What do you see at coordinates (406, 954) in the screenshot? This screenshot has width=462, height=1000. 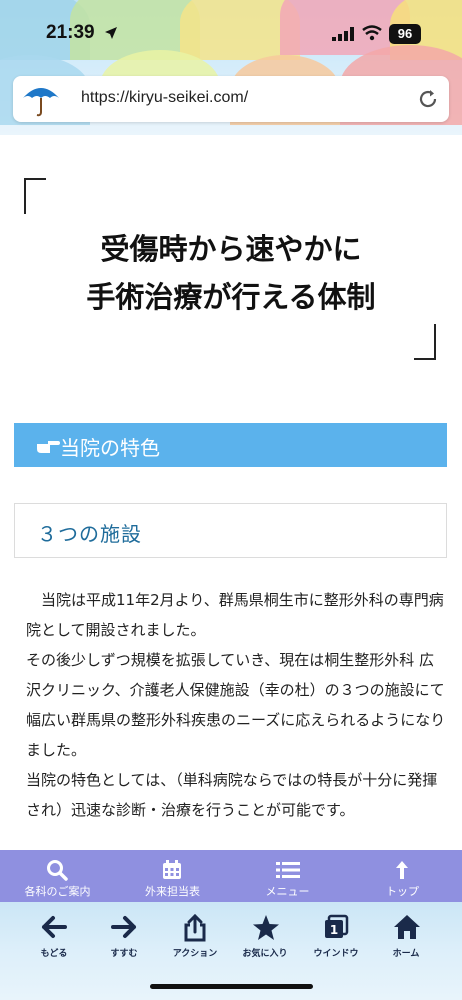 I see `toolbar-label: ホーム` at bounding box center [406, 954].